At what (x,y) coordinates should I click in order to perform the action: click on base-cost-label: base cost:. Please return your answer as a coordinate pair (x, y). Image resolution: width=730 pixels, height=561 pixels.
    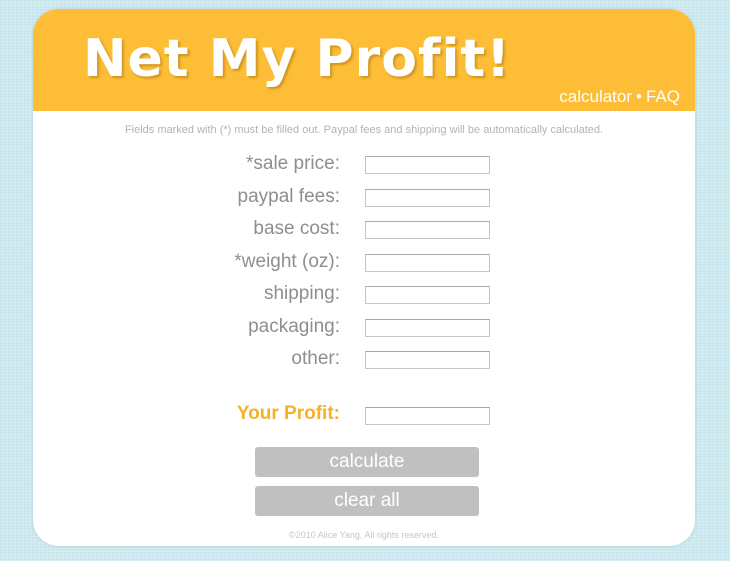
    Looking at the image, I should click on (296, 228).